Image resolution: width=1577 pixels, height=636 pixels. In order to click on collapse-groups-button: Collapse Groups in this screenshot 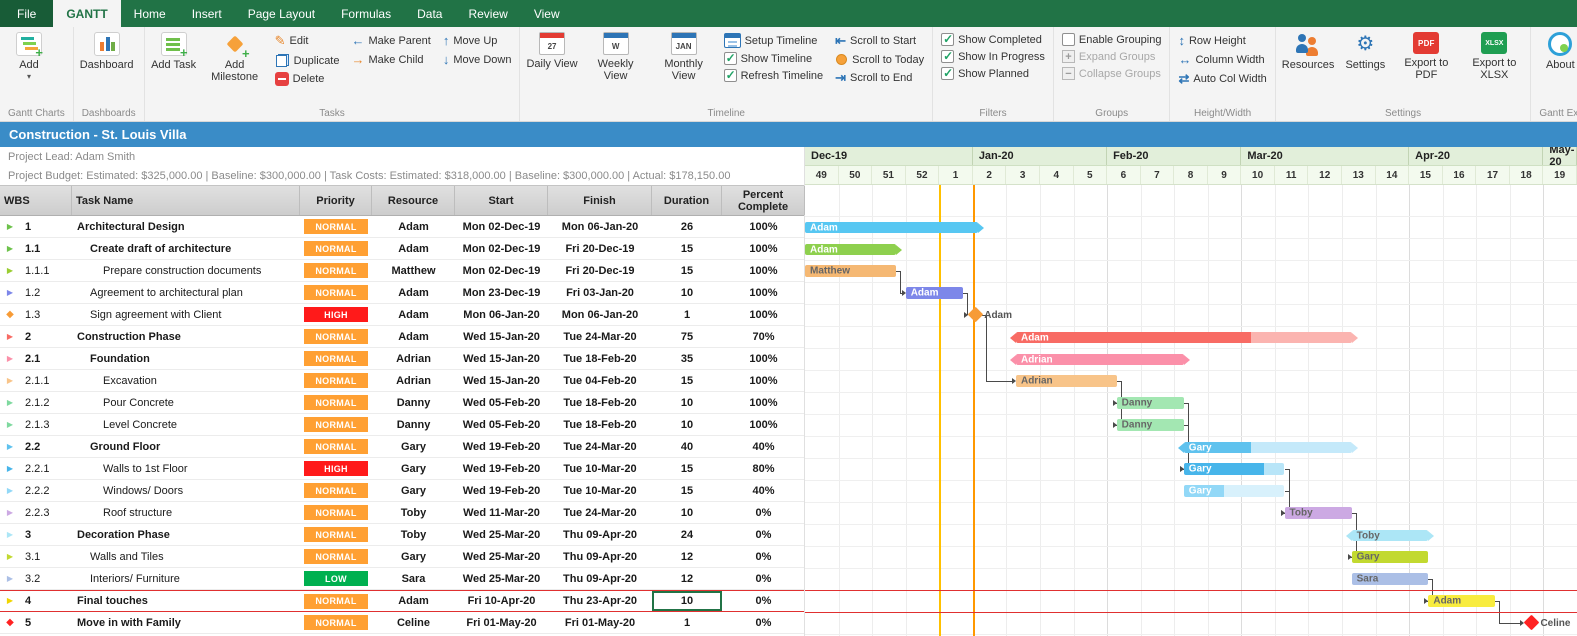, I will do `click(1112, 73)`.